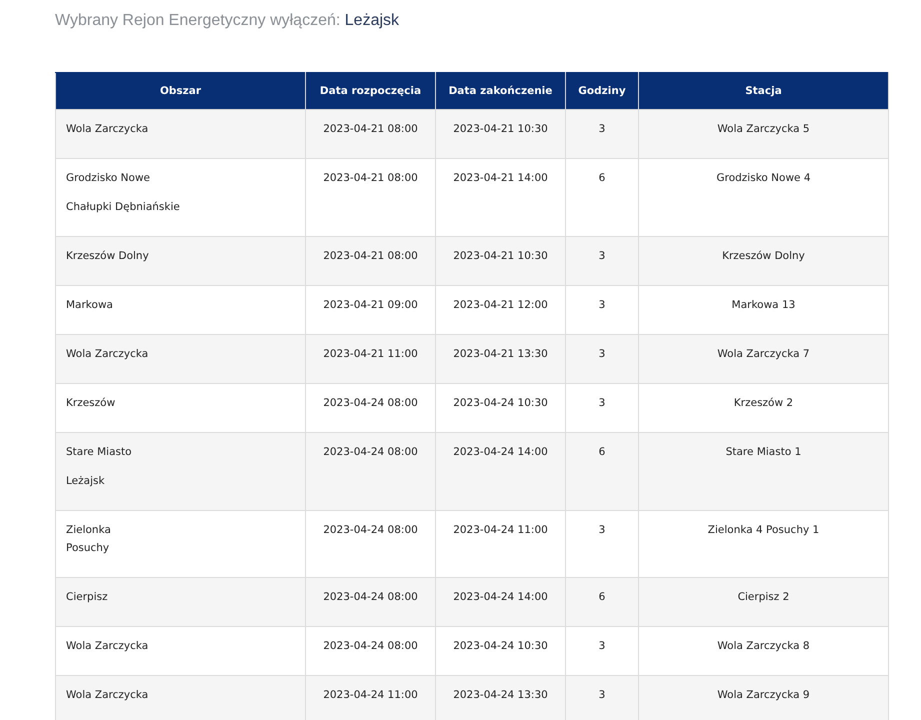 This screenshot has width=921, height=720. Describe the element at coordinates (89, 305) in the screenshot. I see `area-name: Markowa` at that location.